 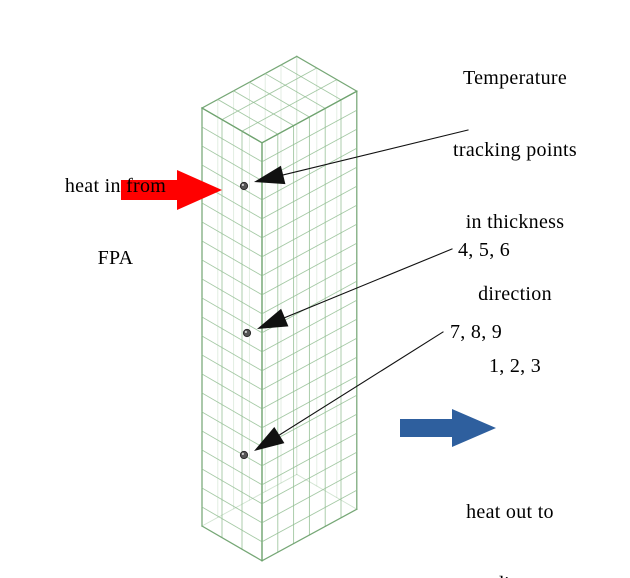 I want to click on heat-in-line-2: FPA, so click(x=115, y=258).